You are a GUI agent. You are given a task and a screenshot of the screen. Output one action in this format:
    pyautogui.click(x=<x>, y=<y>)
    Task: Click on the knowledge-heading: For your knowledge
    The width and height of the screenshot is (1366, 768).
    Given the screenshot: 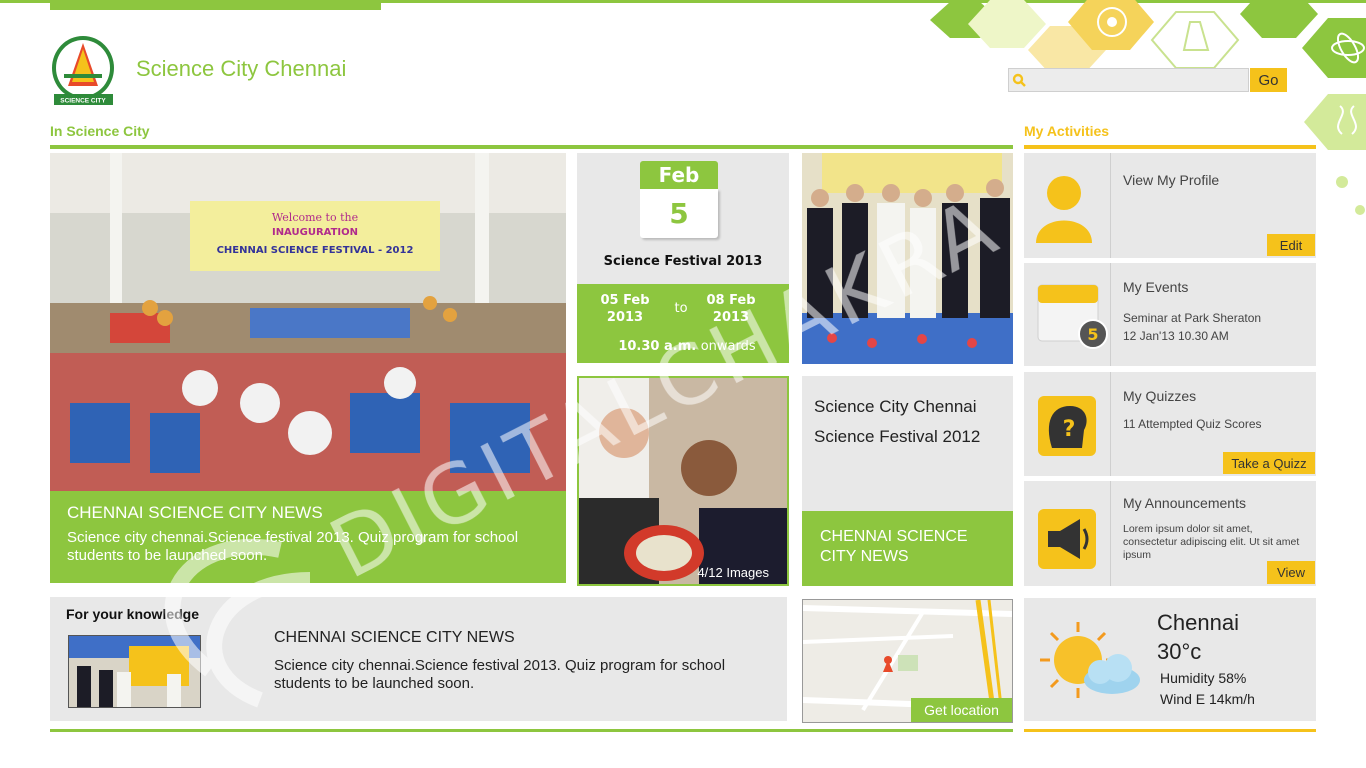 What is the action you would take?
    pyautogui.click(x=133, y=614)
    